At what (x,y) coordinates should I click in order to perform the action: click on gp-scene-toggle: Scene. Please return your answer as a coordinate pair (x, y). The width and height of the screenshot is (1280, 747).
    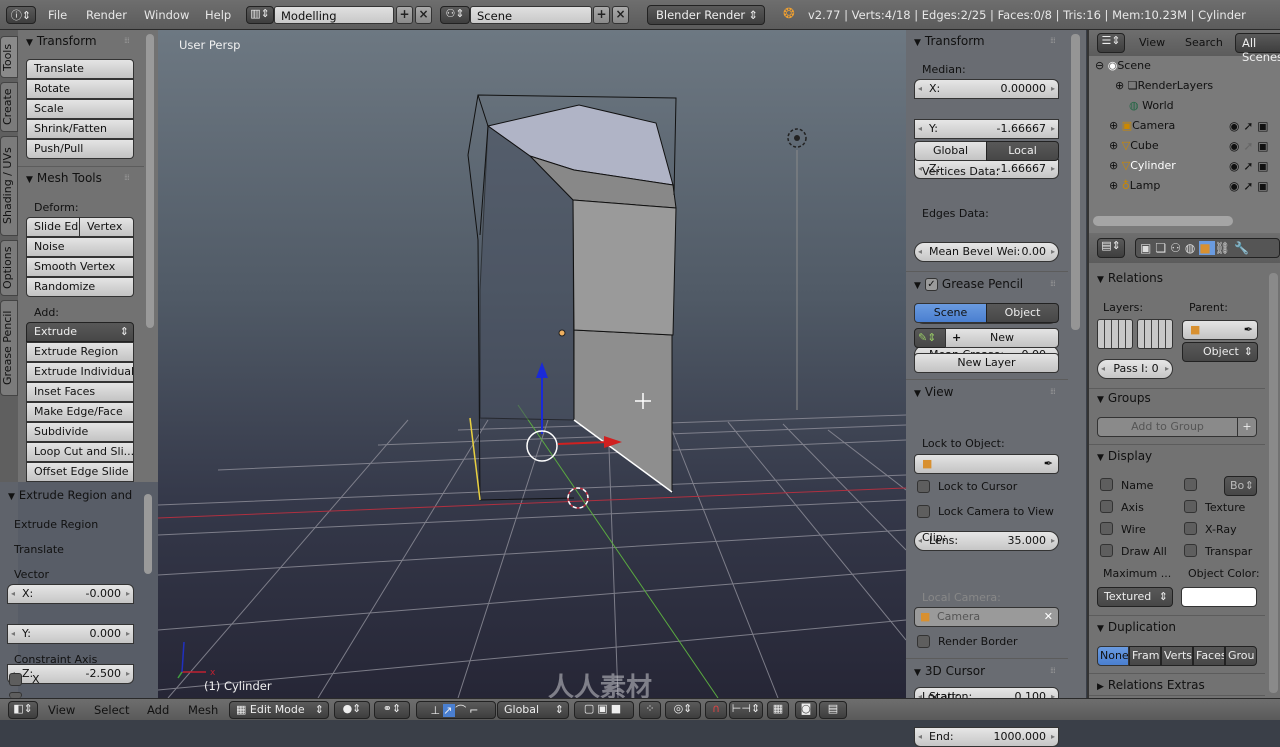
    Looking at the image, I should click on (950, 313).